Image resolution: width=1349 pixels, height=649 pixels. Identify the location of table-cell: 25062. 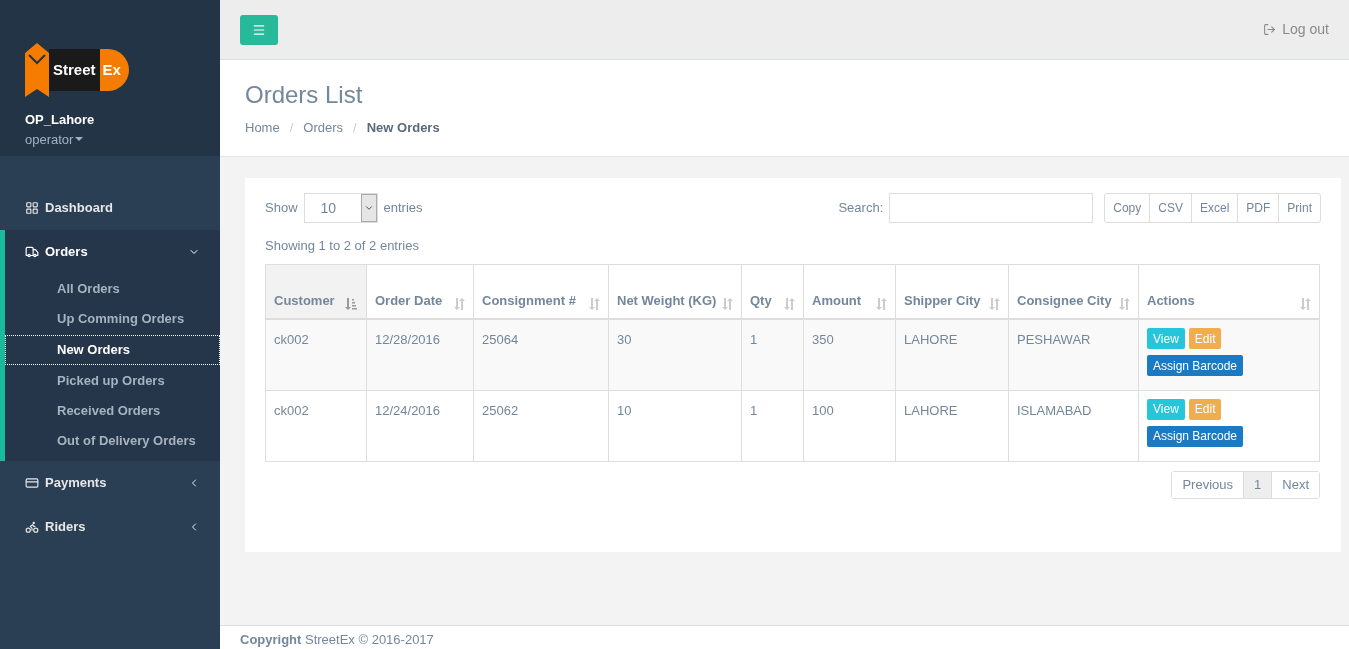
(541, 425).